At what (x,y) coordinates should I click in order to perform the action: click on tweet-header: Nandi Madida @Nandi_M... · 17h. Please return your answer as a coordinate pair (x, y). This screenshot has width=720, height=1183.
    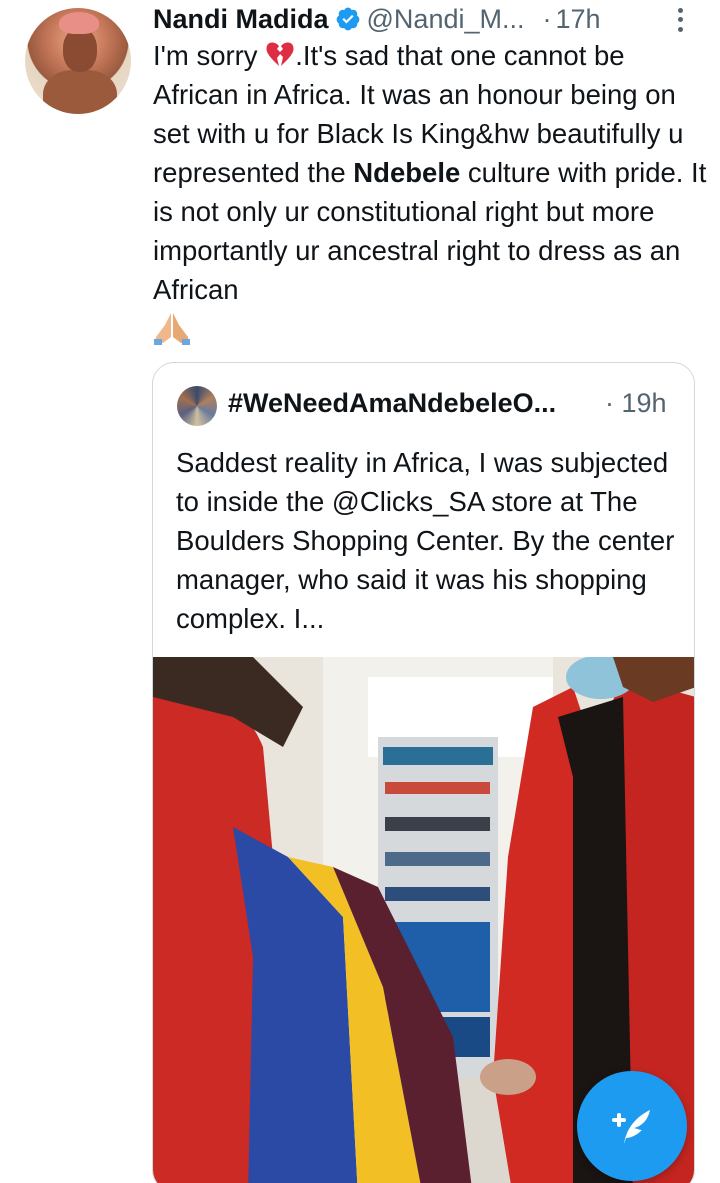
    Looking at the image, I should click on (377, 19).